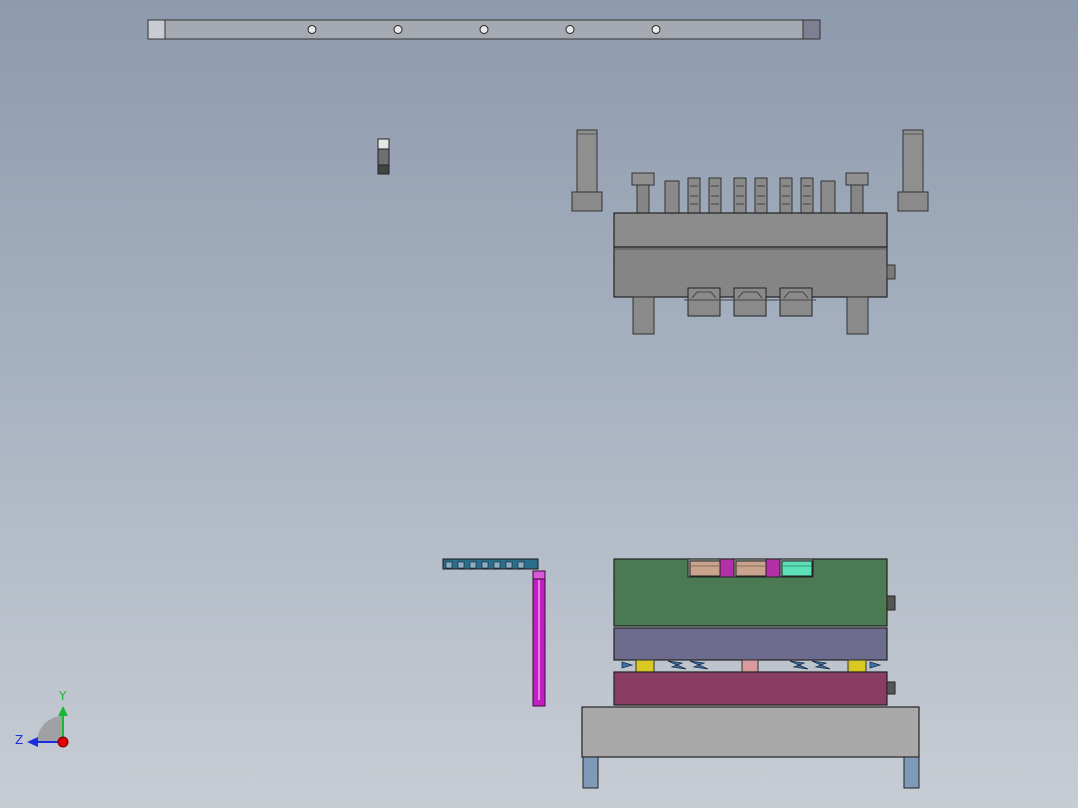  I want to click on rail-end-left, so click(156, 29).